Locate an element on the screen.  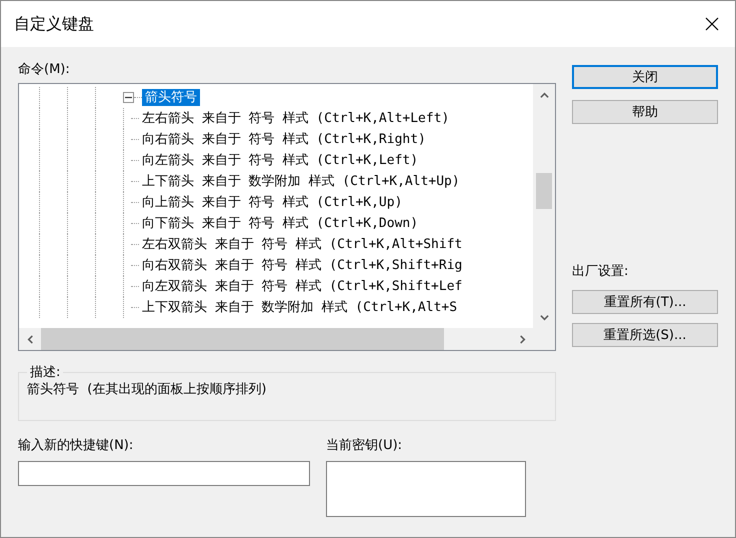
close-dialog-button: 关闭 is located at coordinates (645, 77).